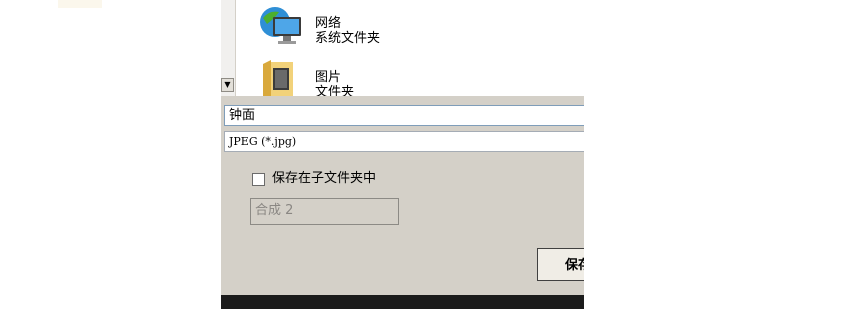 The width and height of the screenshot is (850, 309). Describe the element at coordinates (228, 48) in the screenshot. I see `file-list-scrollbar: ▼` at that location.